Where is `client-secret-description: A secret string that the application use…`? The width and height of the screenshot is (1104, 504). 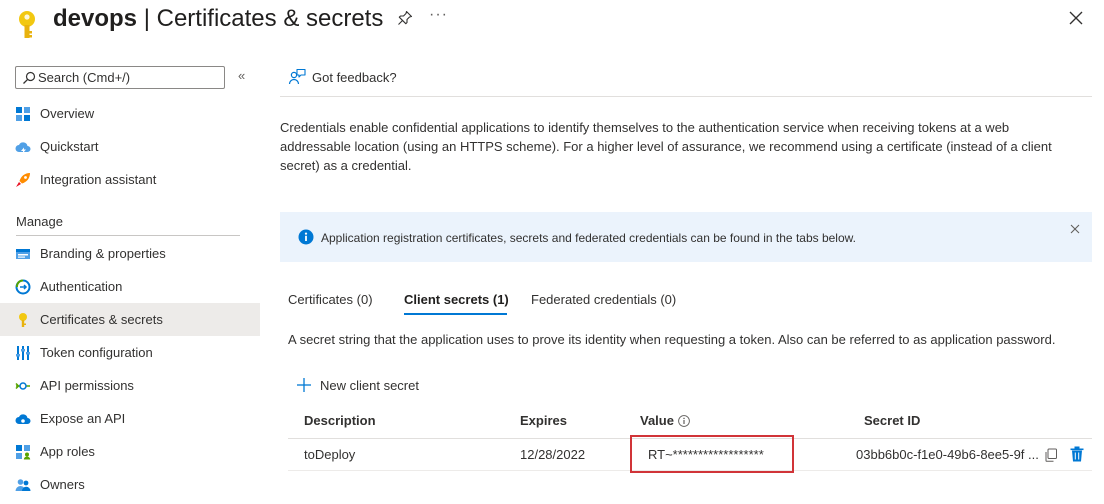 client-secret-description: A secret string that the application use… is located at coordinates (672, 339).